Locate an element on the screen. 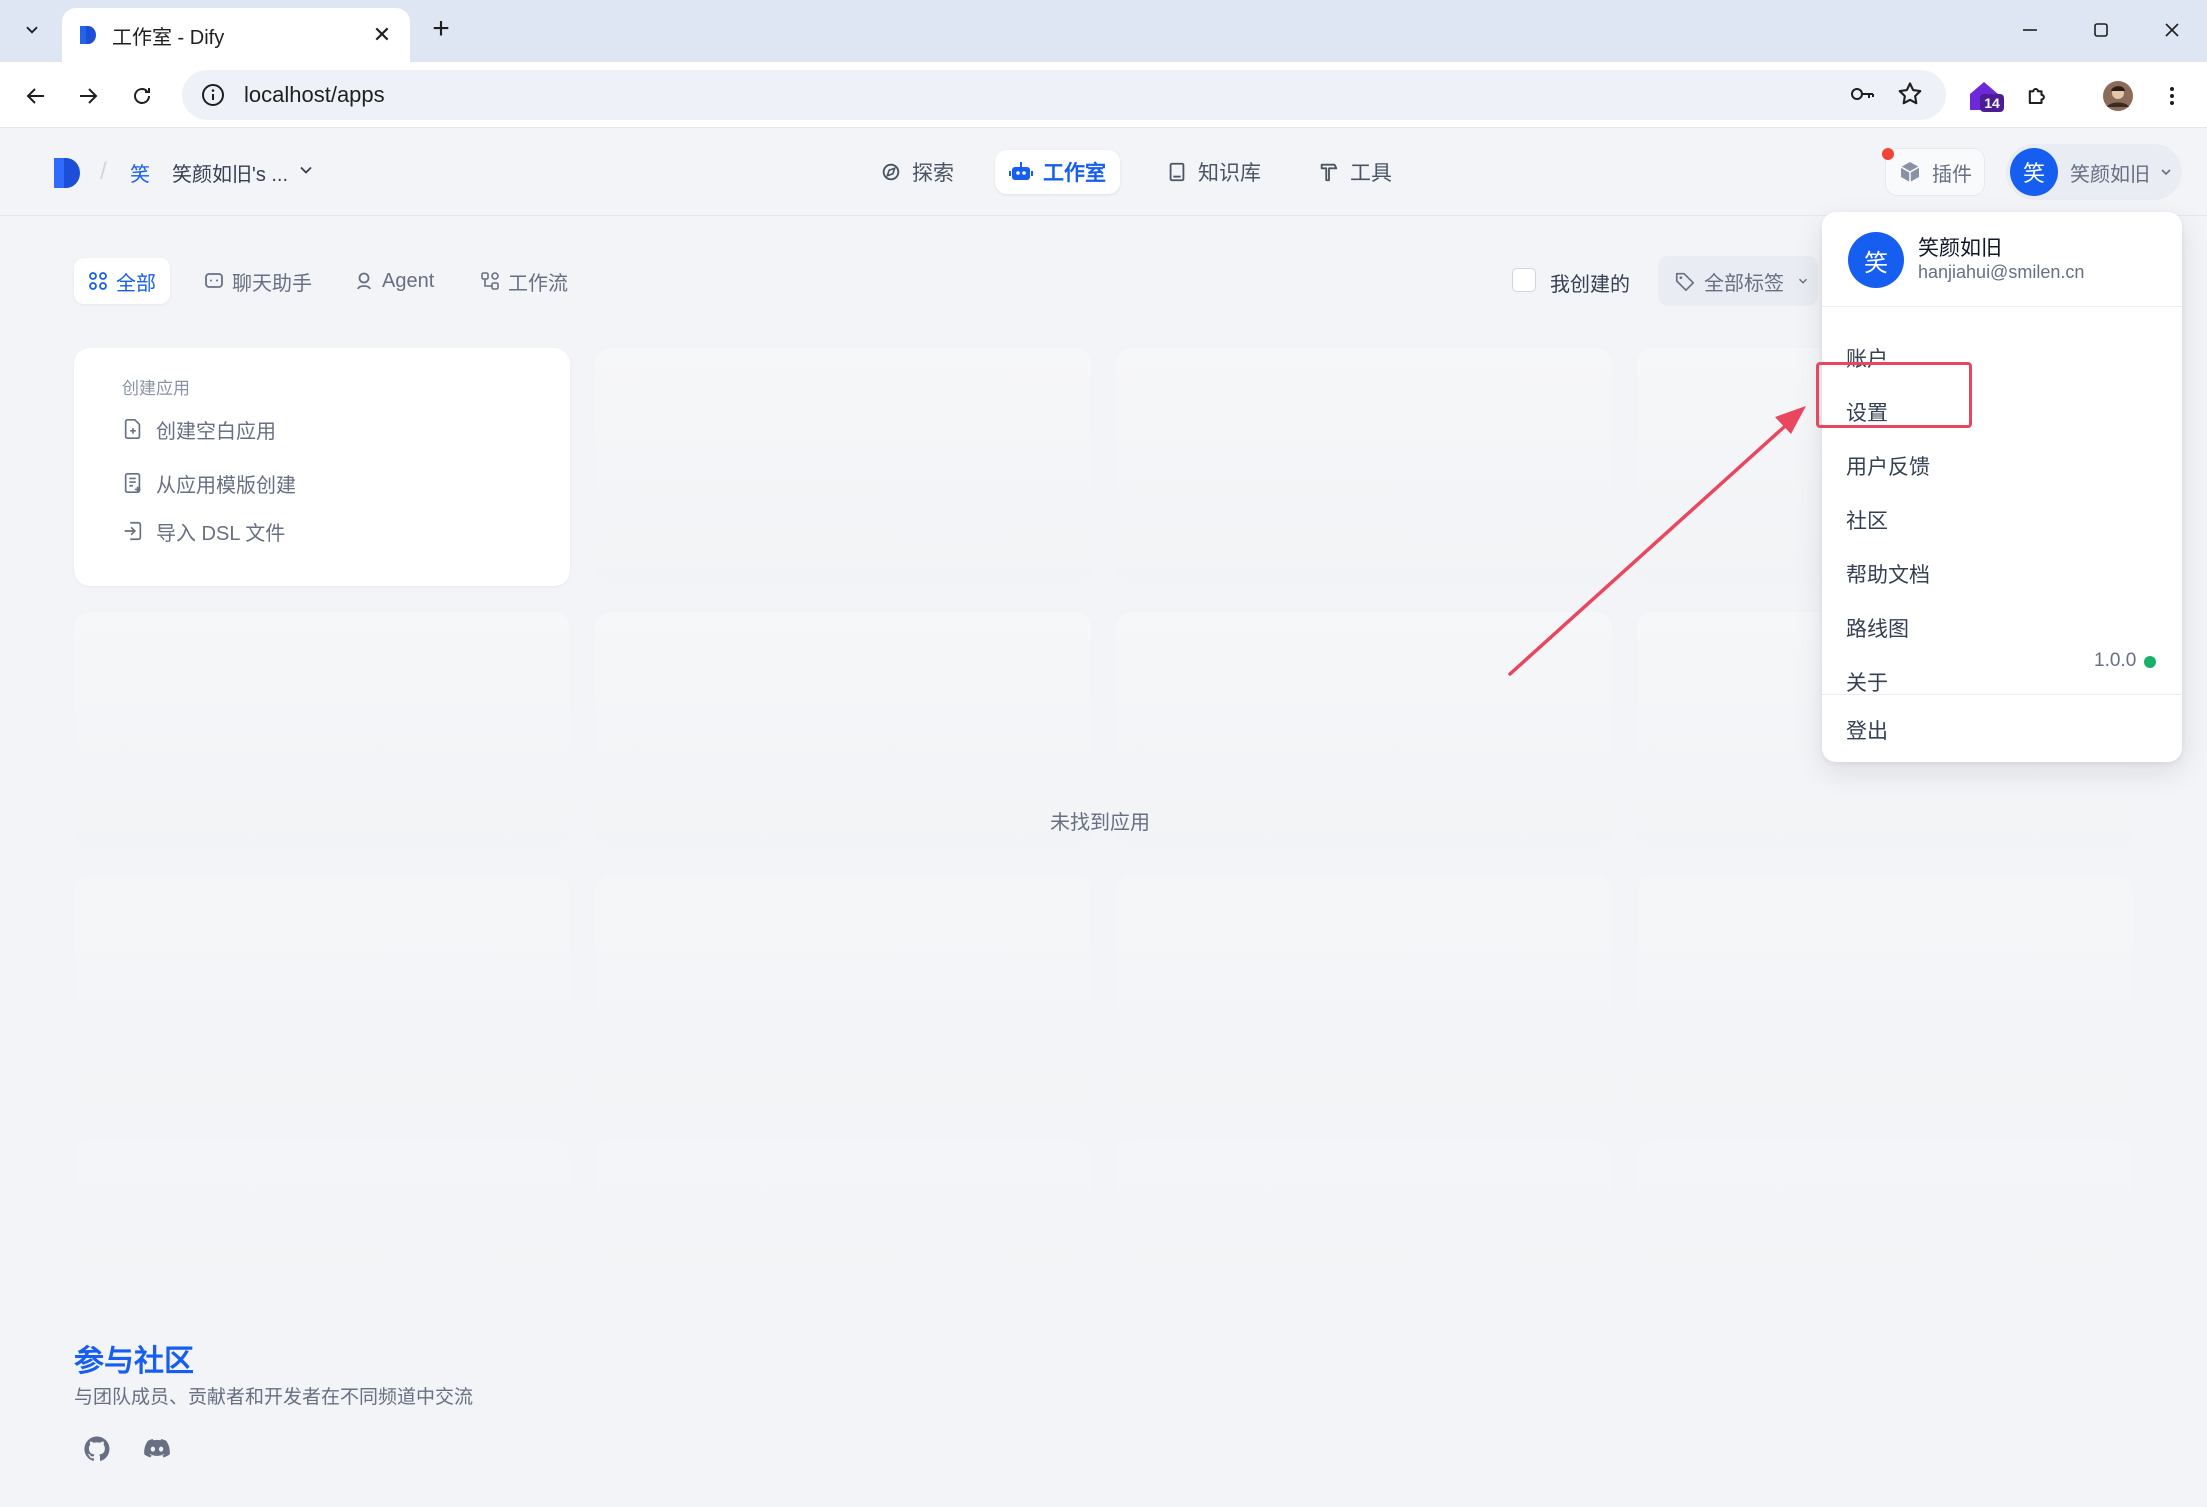 The width and height of the screenshot is (2207, 1507). workflow-icon is located at coordinates (490, 281).